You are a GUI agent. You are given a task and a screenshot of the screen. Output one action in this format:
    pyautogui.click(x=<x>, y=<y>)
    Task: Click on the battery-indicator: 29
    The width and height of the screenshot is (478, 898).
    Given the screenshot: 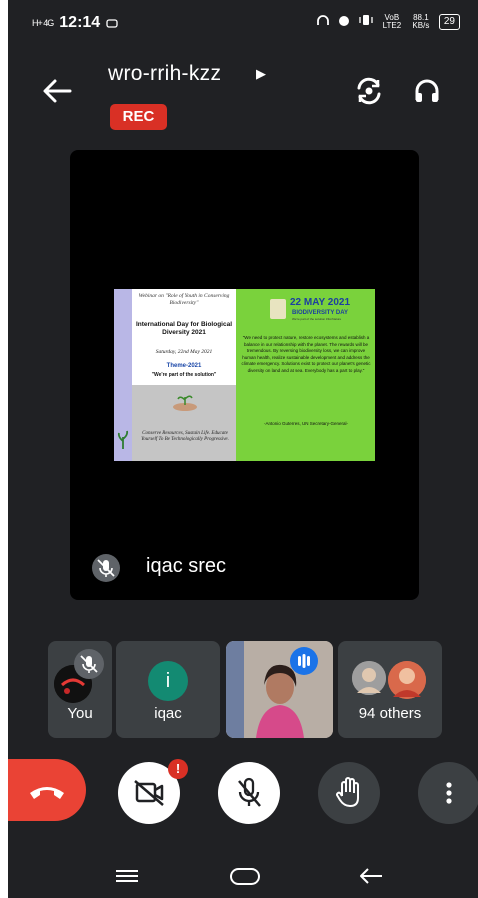 What is the action you would take?
    pyautogui.click(x=449, y=21)
    